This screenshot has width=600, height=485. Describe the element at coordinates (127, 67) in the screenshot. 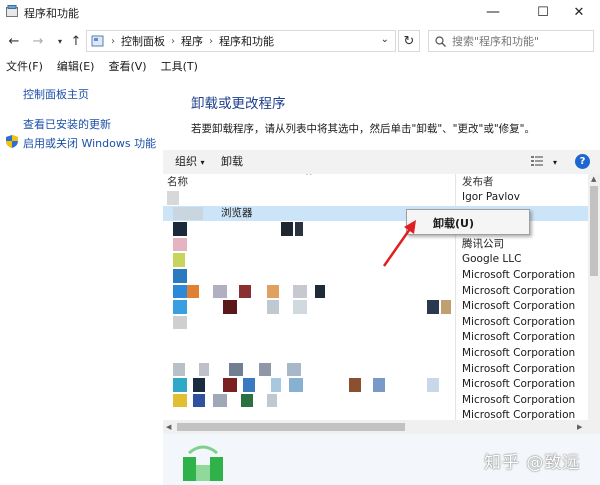

I see `menu-view: 查看(V)` at that location.